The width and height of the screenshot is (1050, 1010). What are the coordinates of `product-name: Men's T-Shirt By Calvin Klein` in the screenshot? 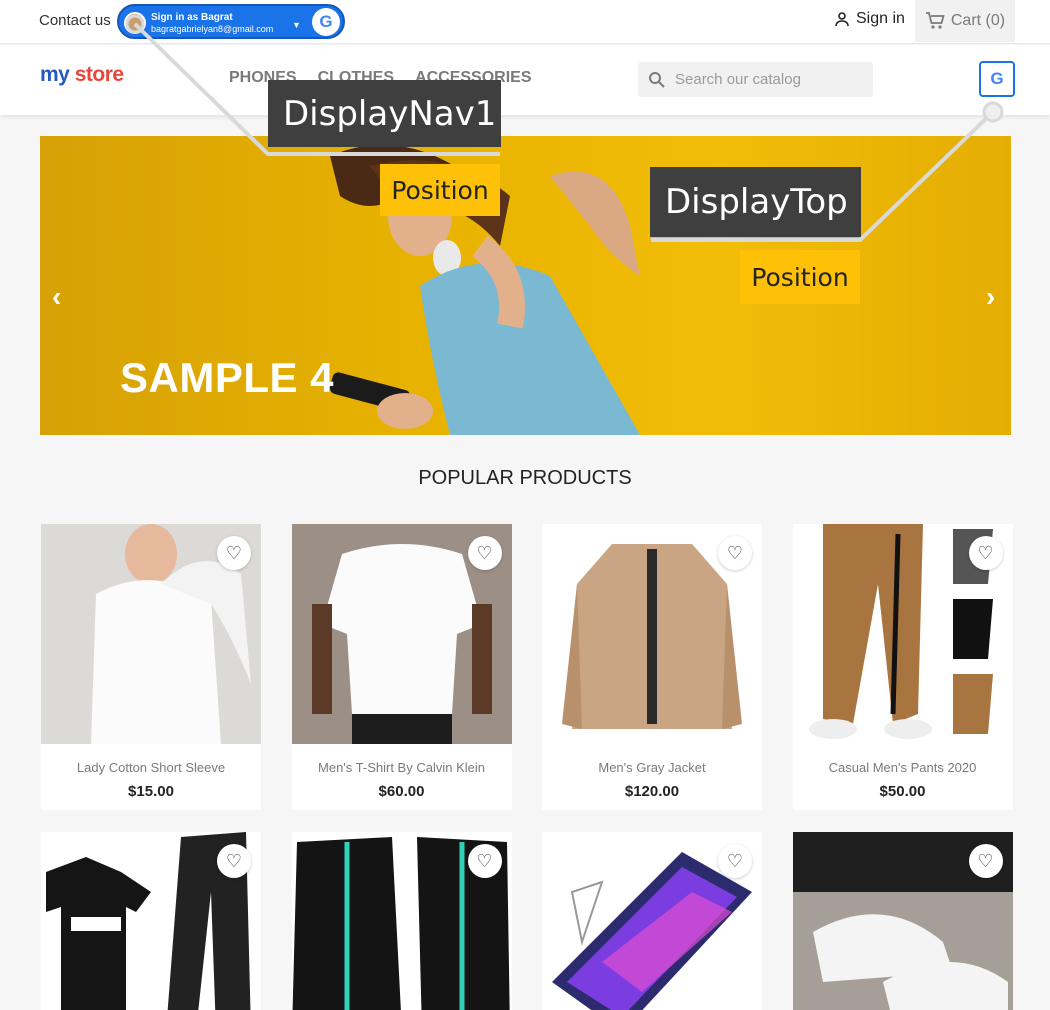 It's located at (402, 767).